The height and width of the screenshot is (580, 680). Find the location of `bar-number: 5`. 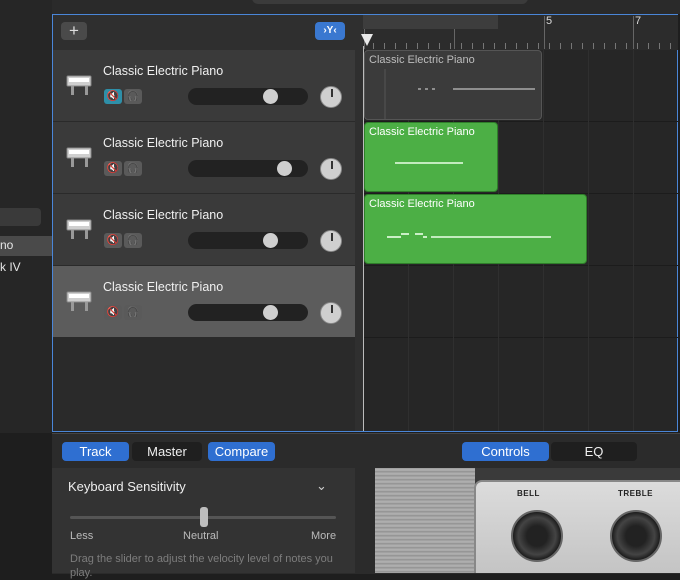

bar-number: 5 is located at coordinates (549, 21).